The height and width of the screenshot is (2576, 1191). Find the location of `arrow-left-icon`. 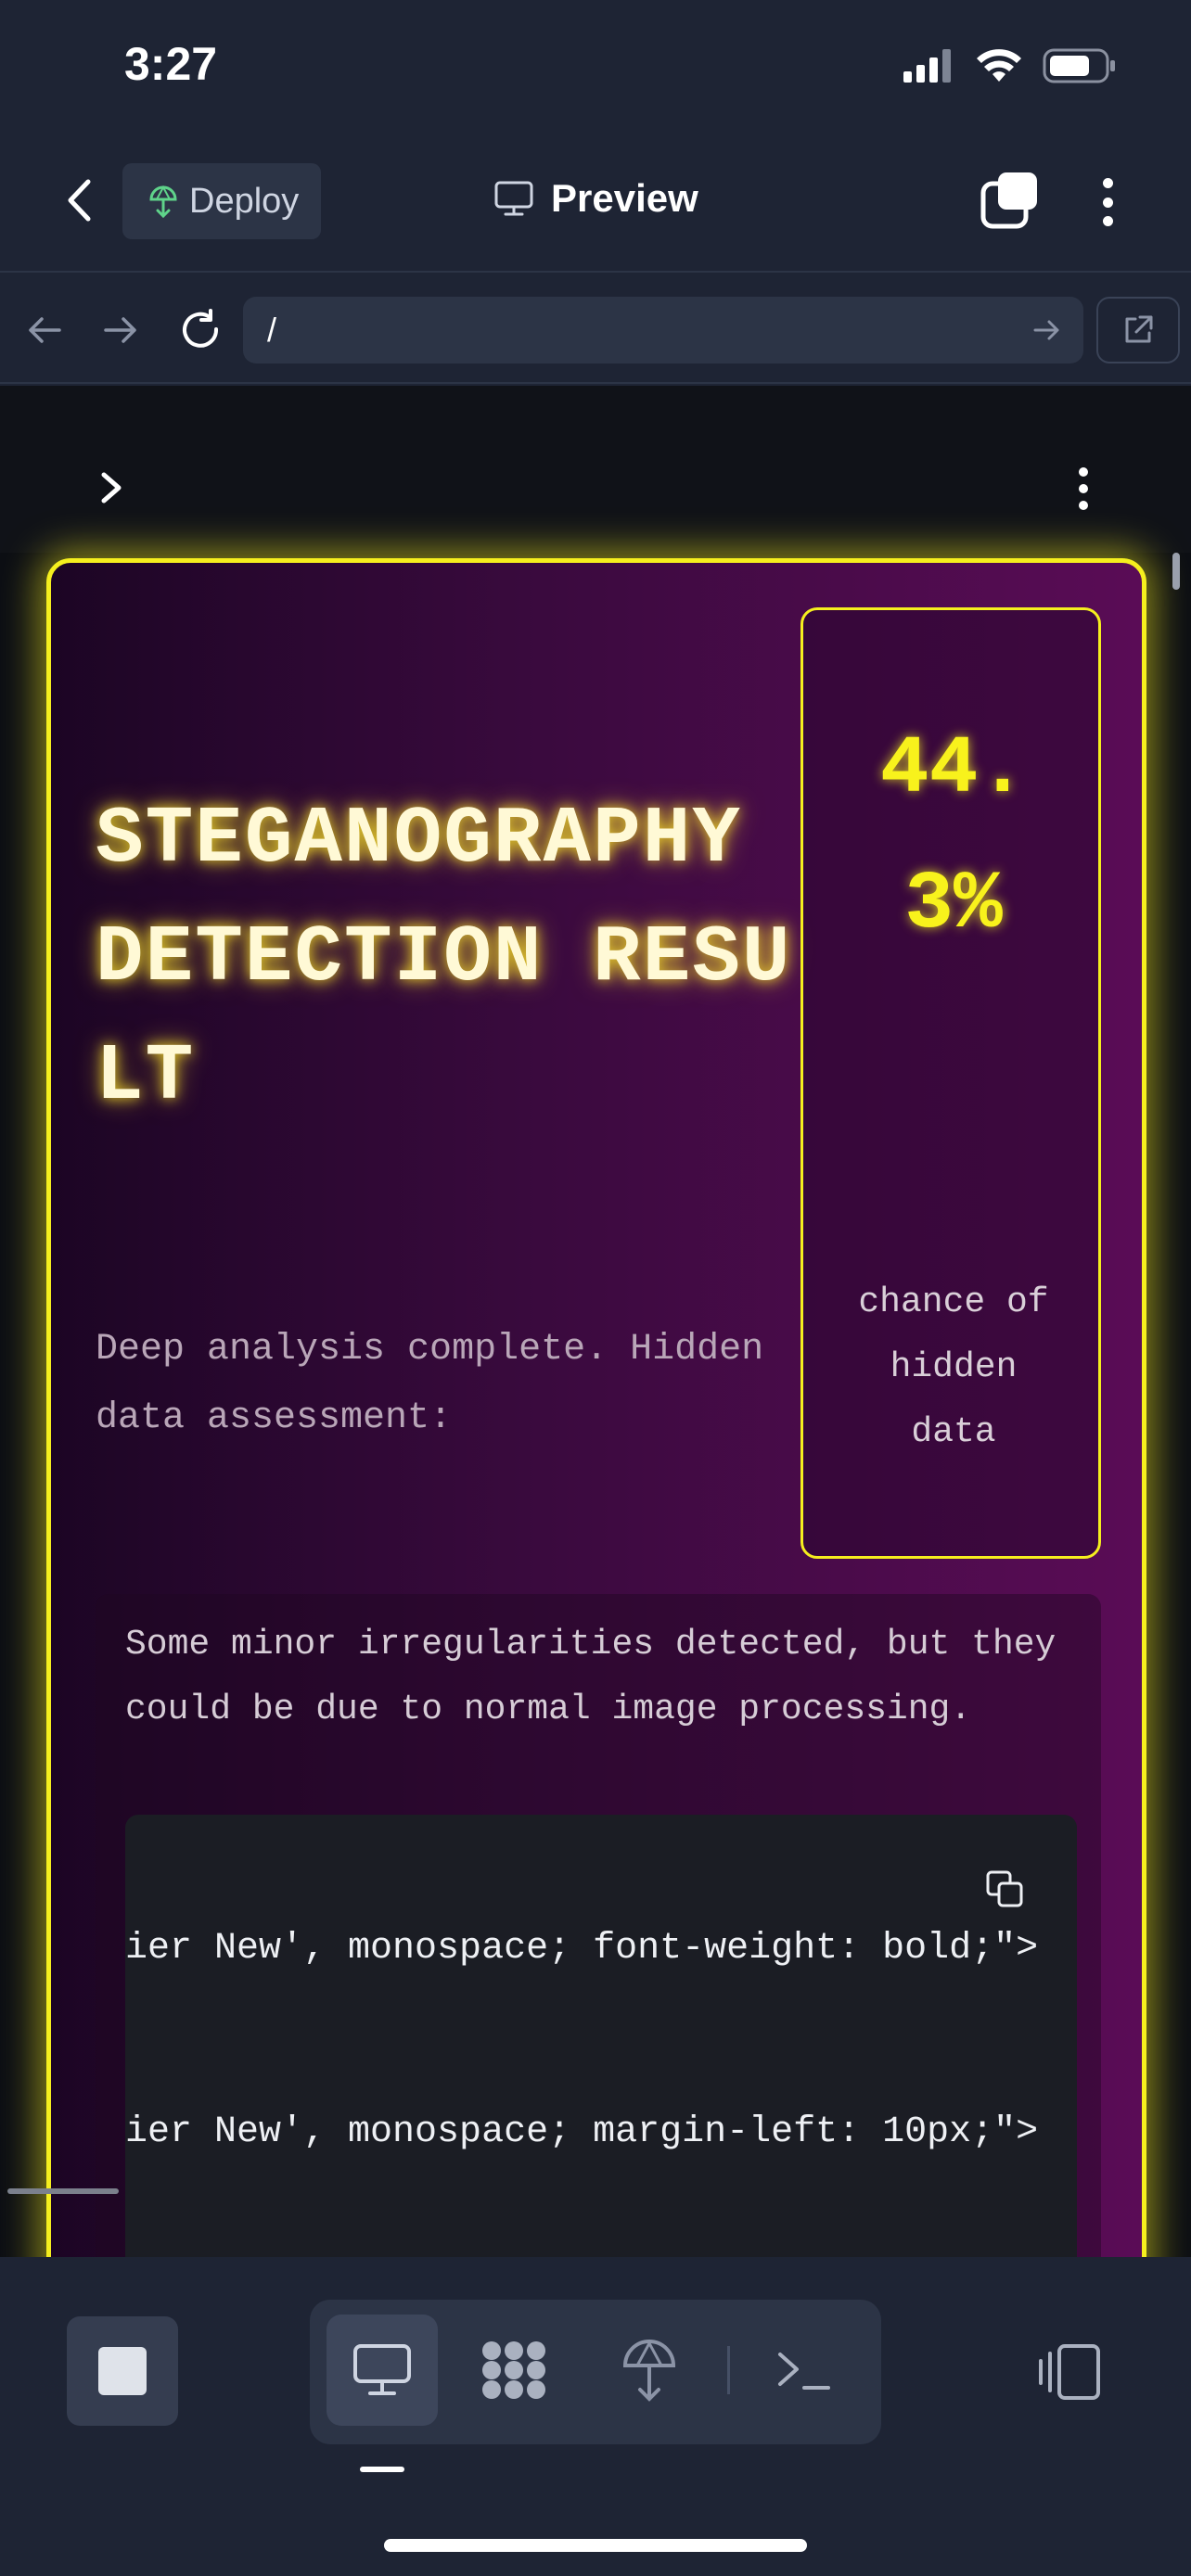

arrow-left-icon is located at coordinates (45, 330).